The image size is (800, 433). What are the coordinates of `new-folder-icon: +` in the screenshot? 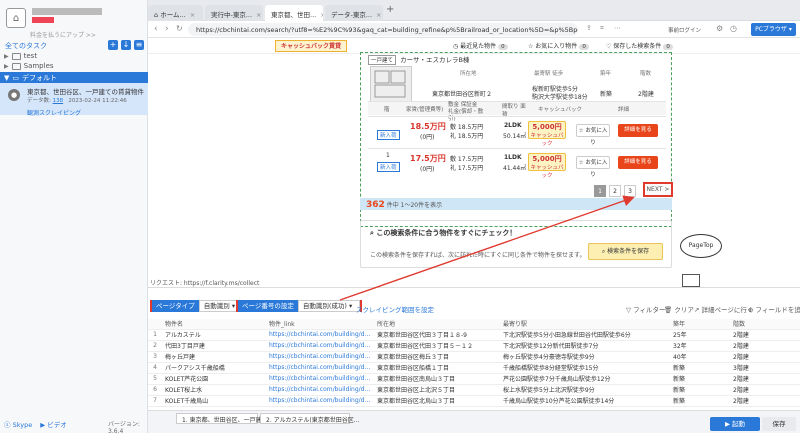 It's located at (113, 45).